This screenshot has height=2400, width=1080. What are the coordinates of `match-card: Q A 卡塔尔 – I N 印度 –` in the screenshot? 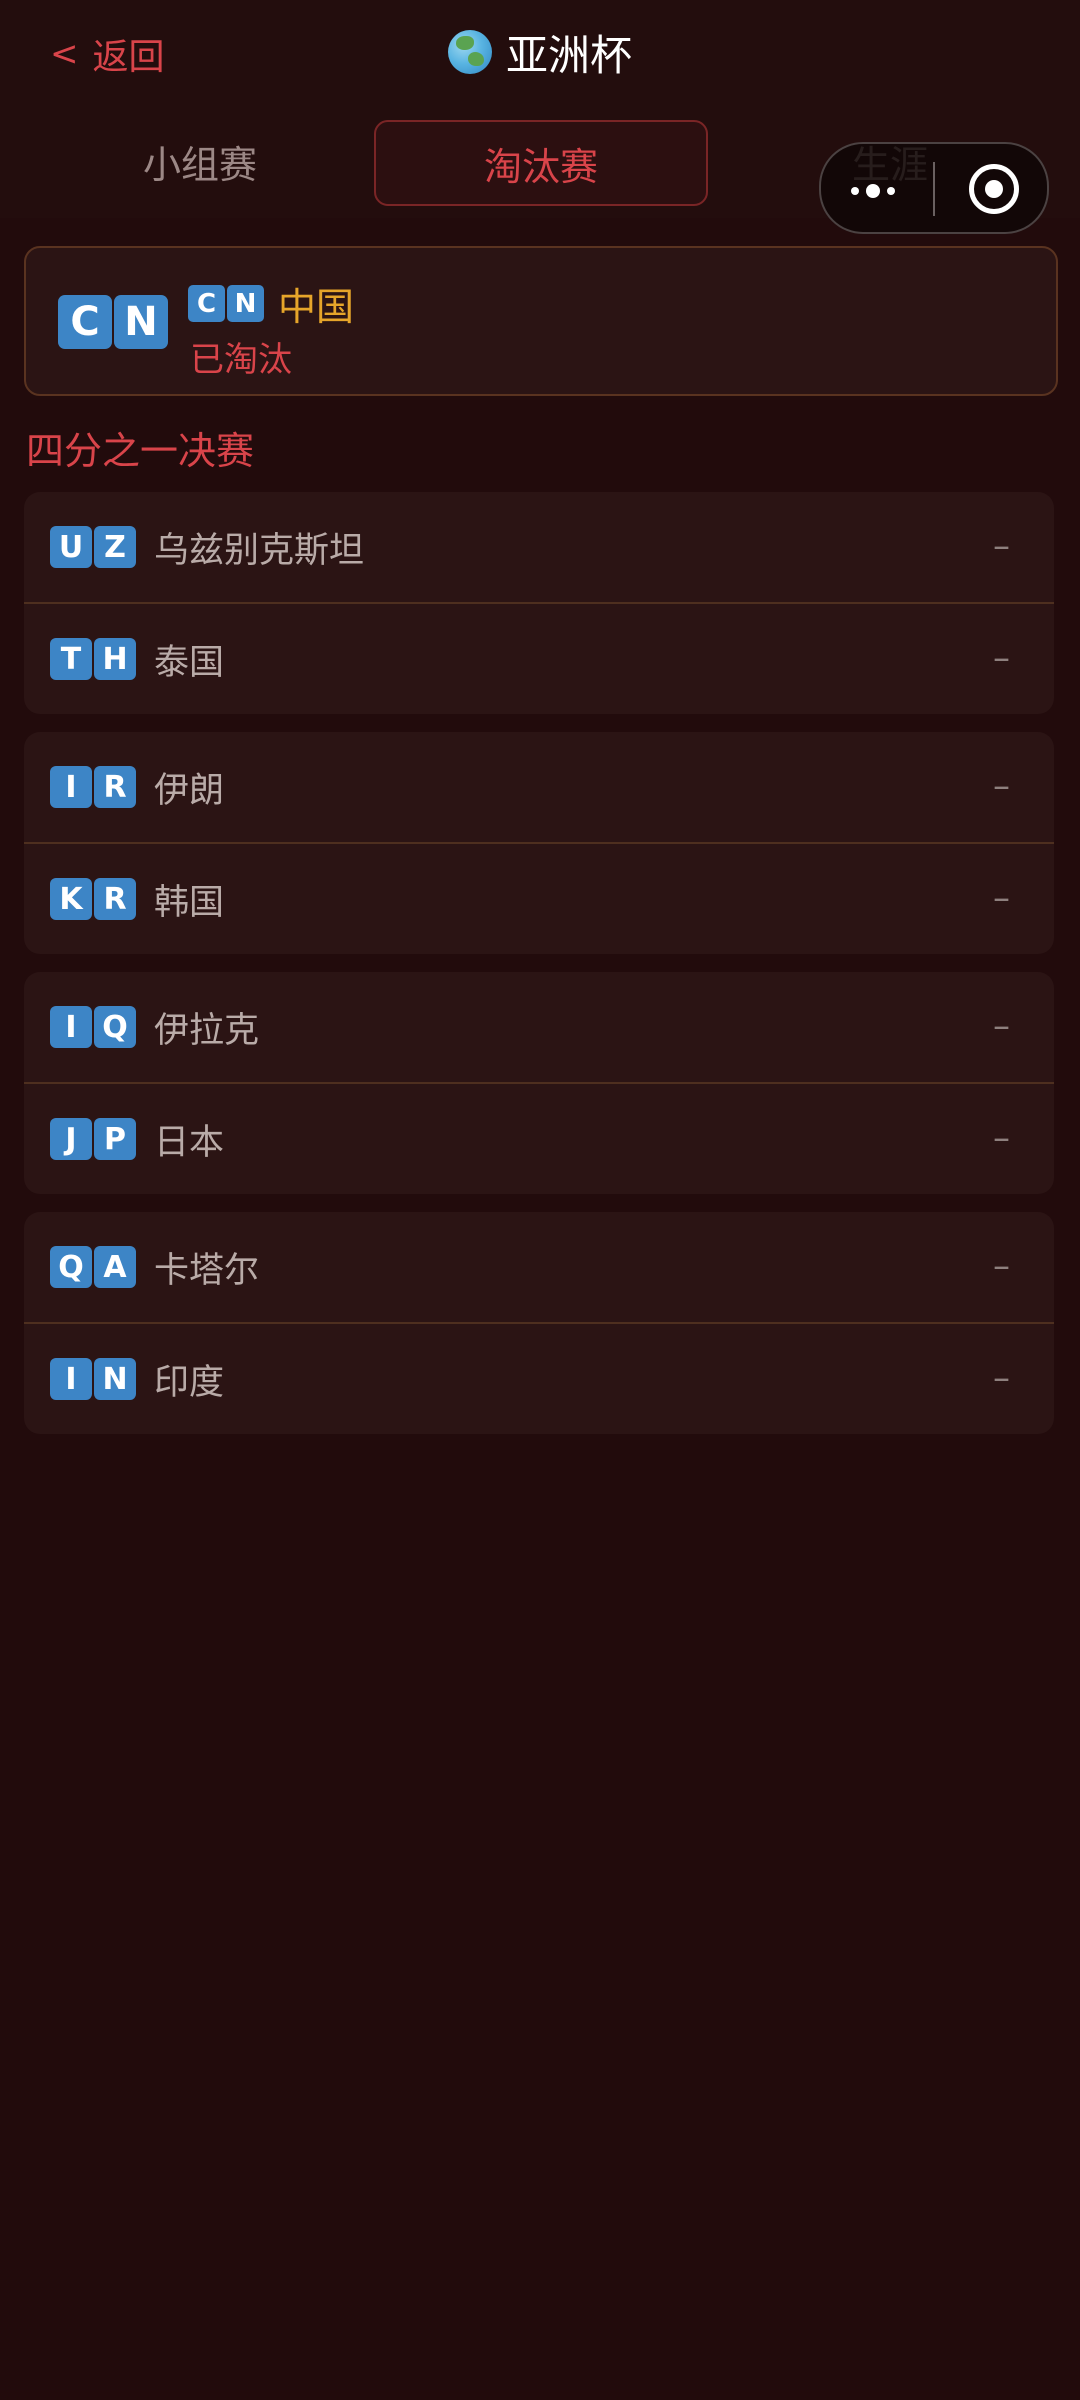 It's located at (539, 1323).